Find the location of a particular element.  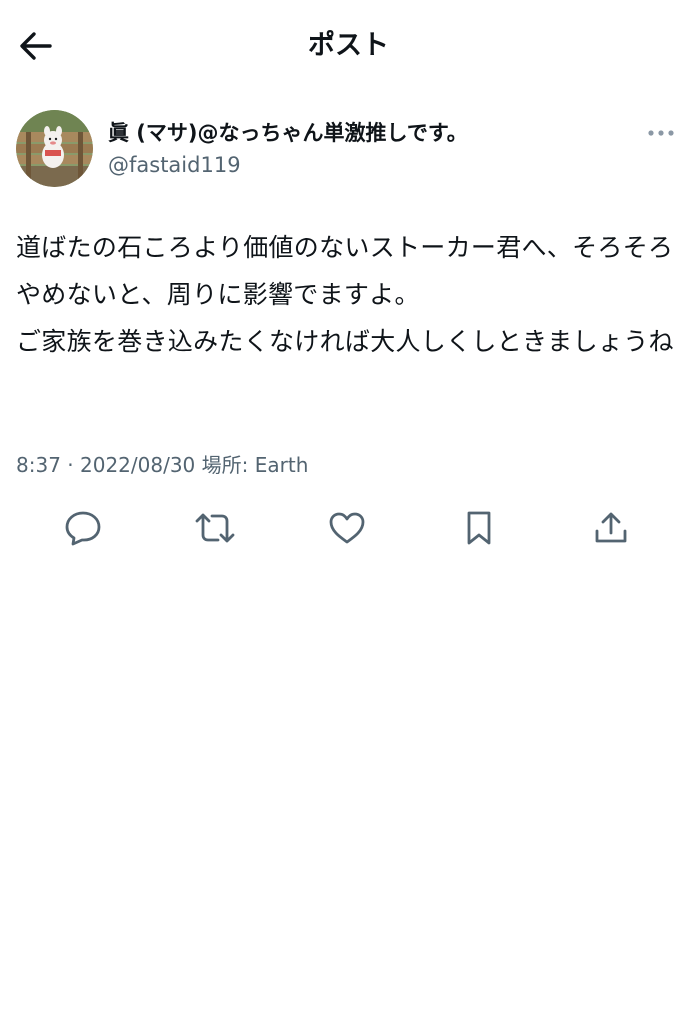

bookmark-icon is located at coordinates (479, 528).